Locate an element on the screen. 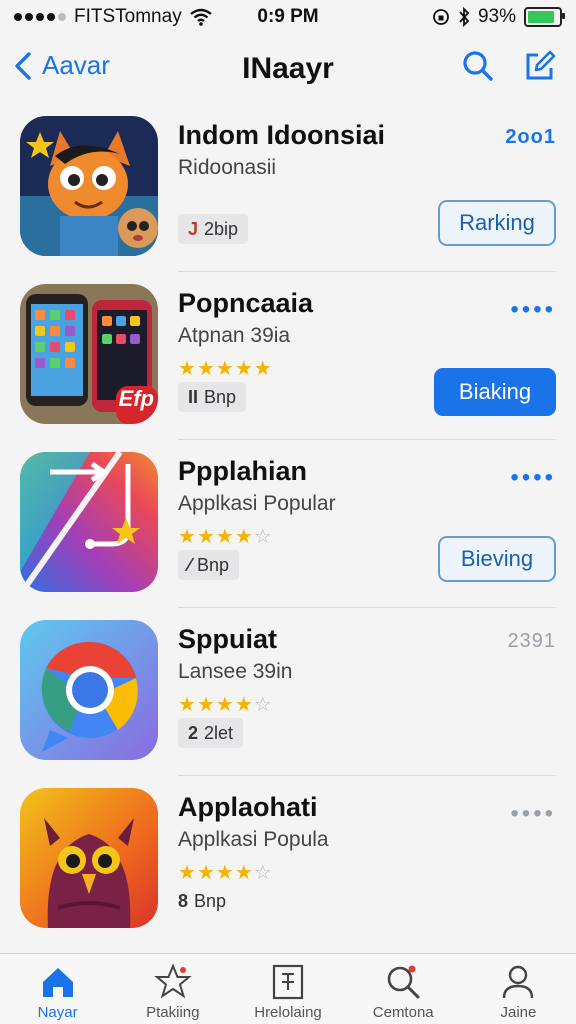 The height and width of the screenshot is (1024, 576). app-subtitle: Applkasi Popula is located at coordinates (253, 839).